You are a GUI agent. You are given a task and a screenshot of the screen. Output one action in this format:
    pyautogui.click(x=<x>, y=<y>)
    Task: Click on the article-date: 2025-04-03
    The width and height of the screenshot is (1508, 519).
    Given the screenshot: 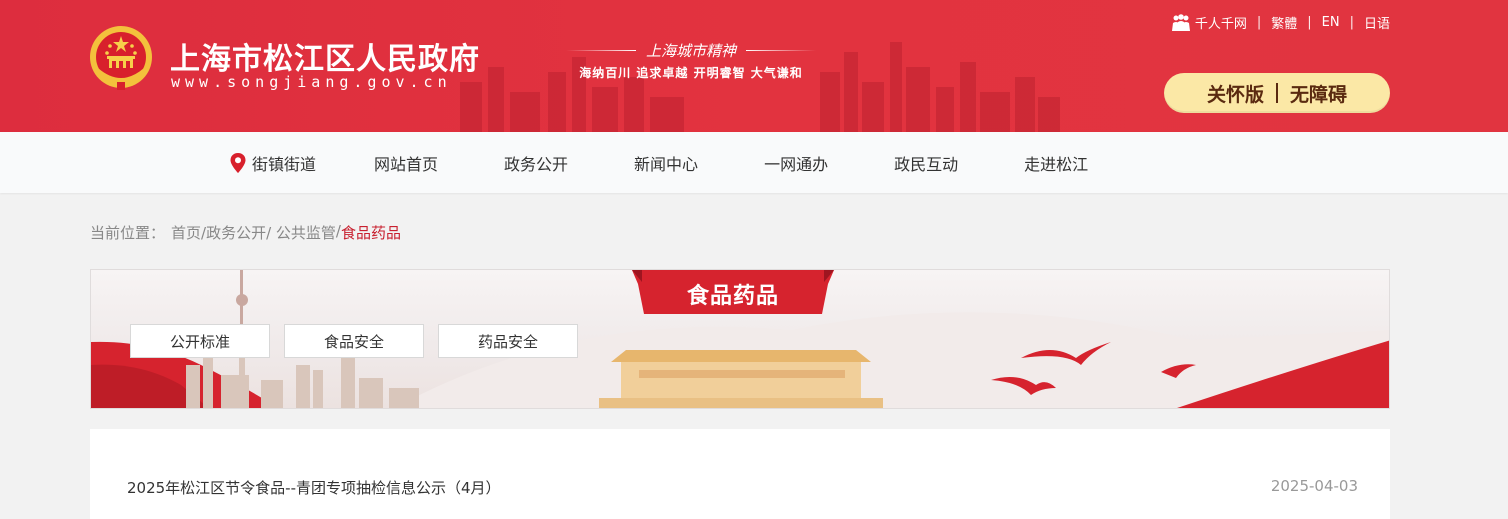 What is the action you would take?
    pyautogui.click(x=1314, y=486)
    